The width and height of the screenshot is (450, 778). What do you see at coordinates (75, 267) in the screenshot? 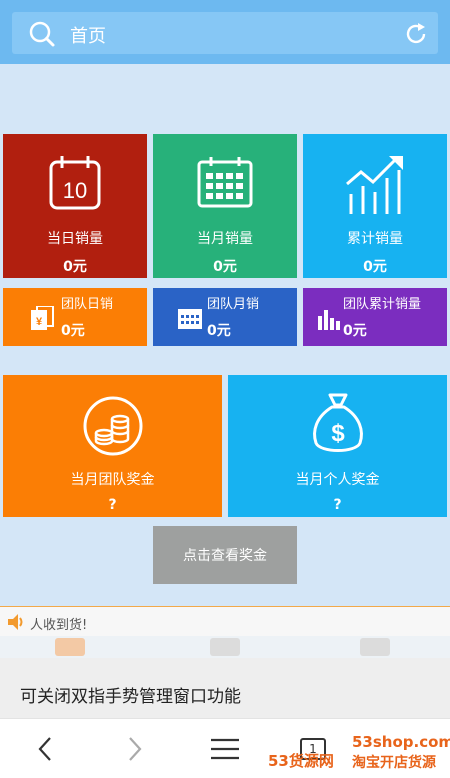
I see `tile-daily-value: 0元` at bounding box center [75, 267].